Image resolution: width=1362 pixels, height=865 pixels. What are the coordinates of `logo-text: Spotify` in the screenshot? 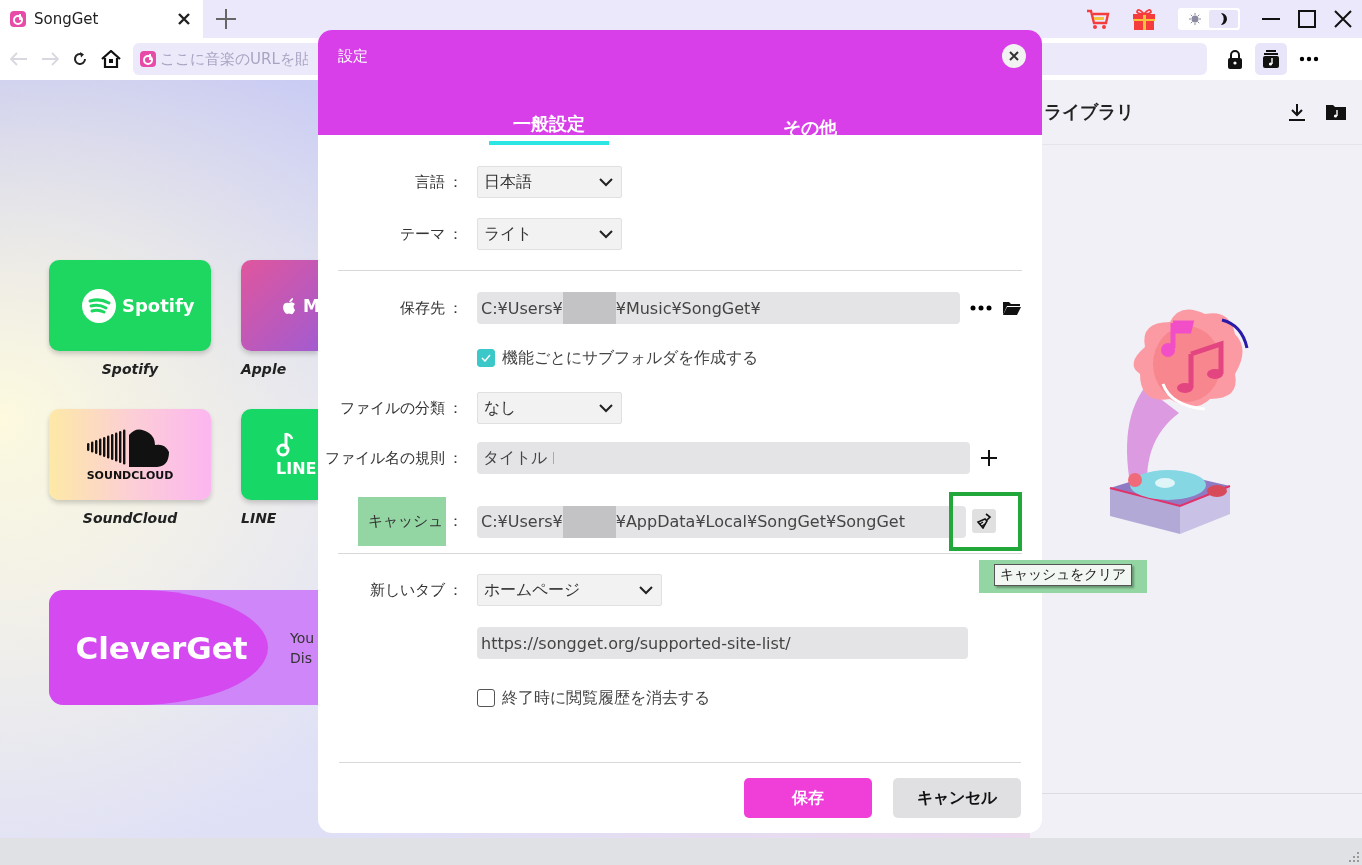 It's located at (158, 305).